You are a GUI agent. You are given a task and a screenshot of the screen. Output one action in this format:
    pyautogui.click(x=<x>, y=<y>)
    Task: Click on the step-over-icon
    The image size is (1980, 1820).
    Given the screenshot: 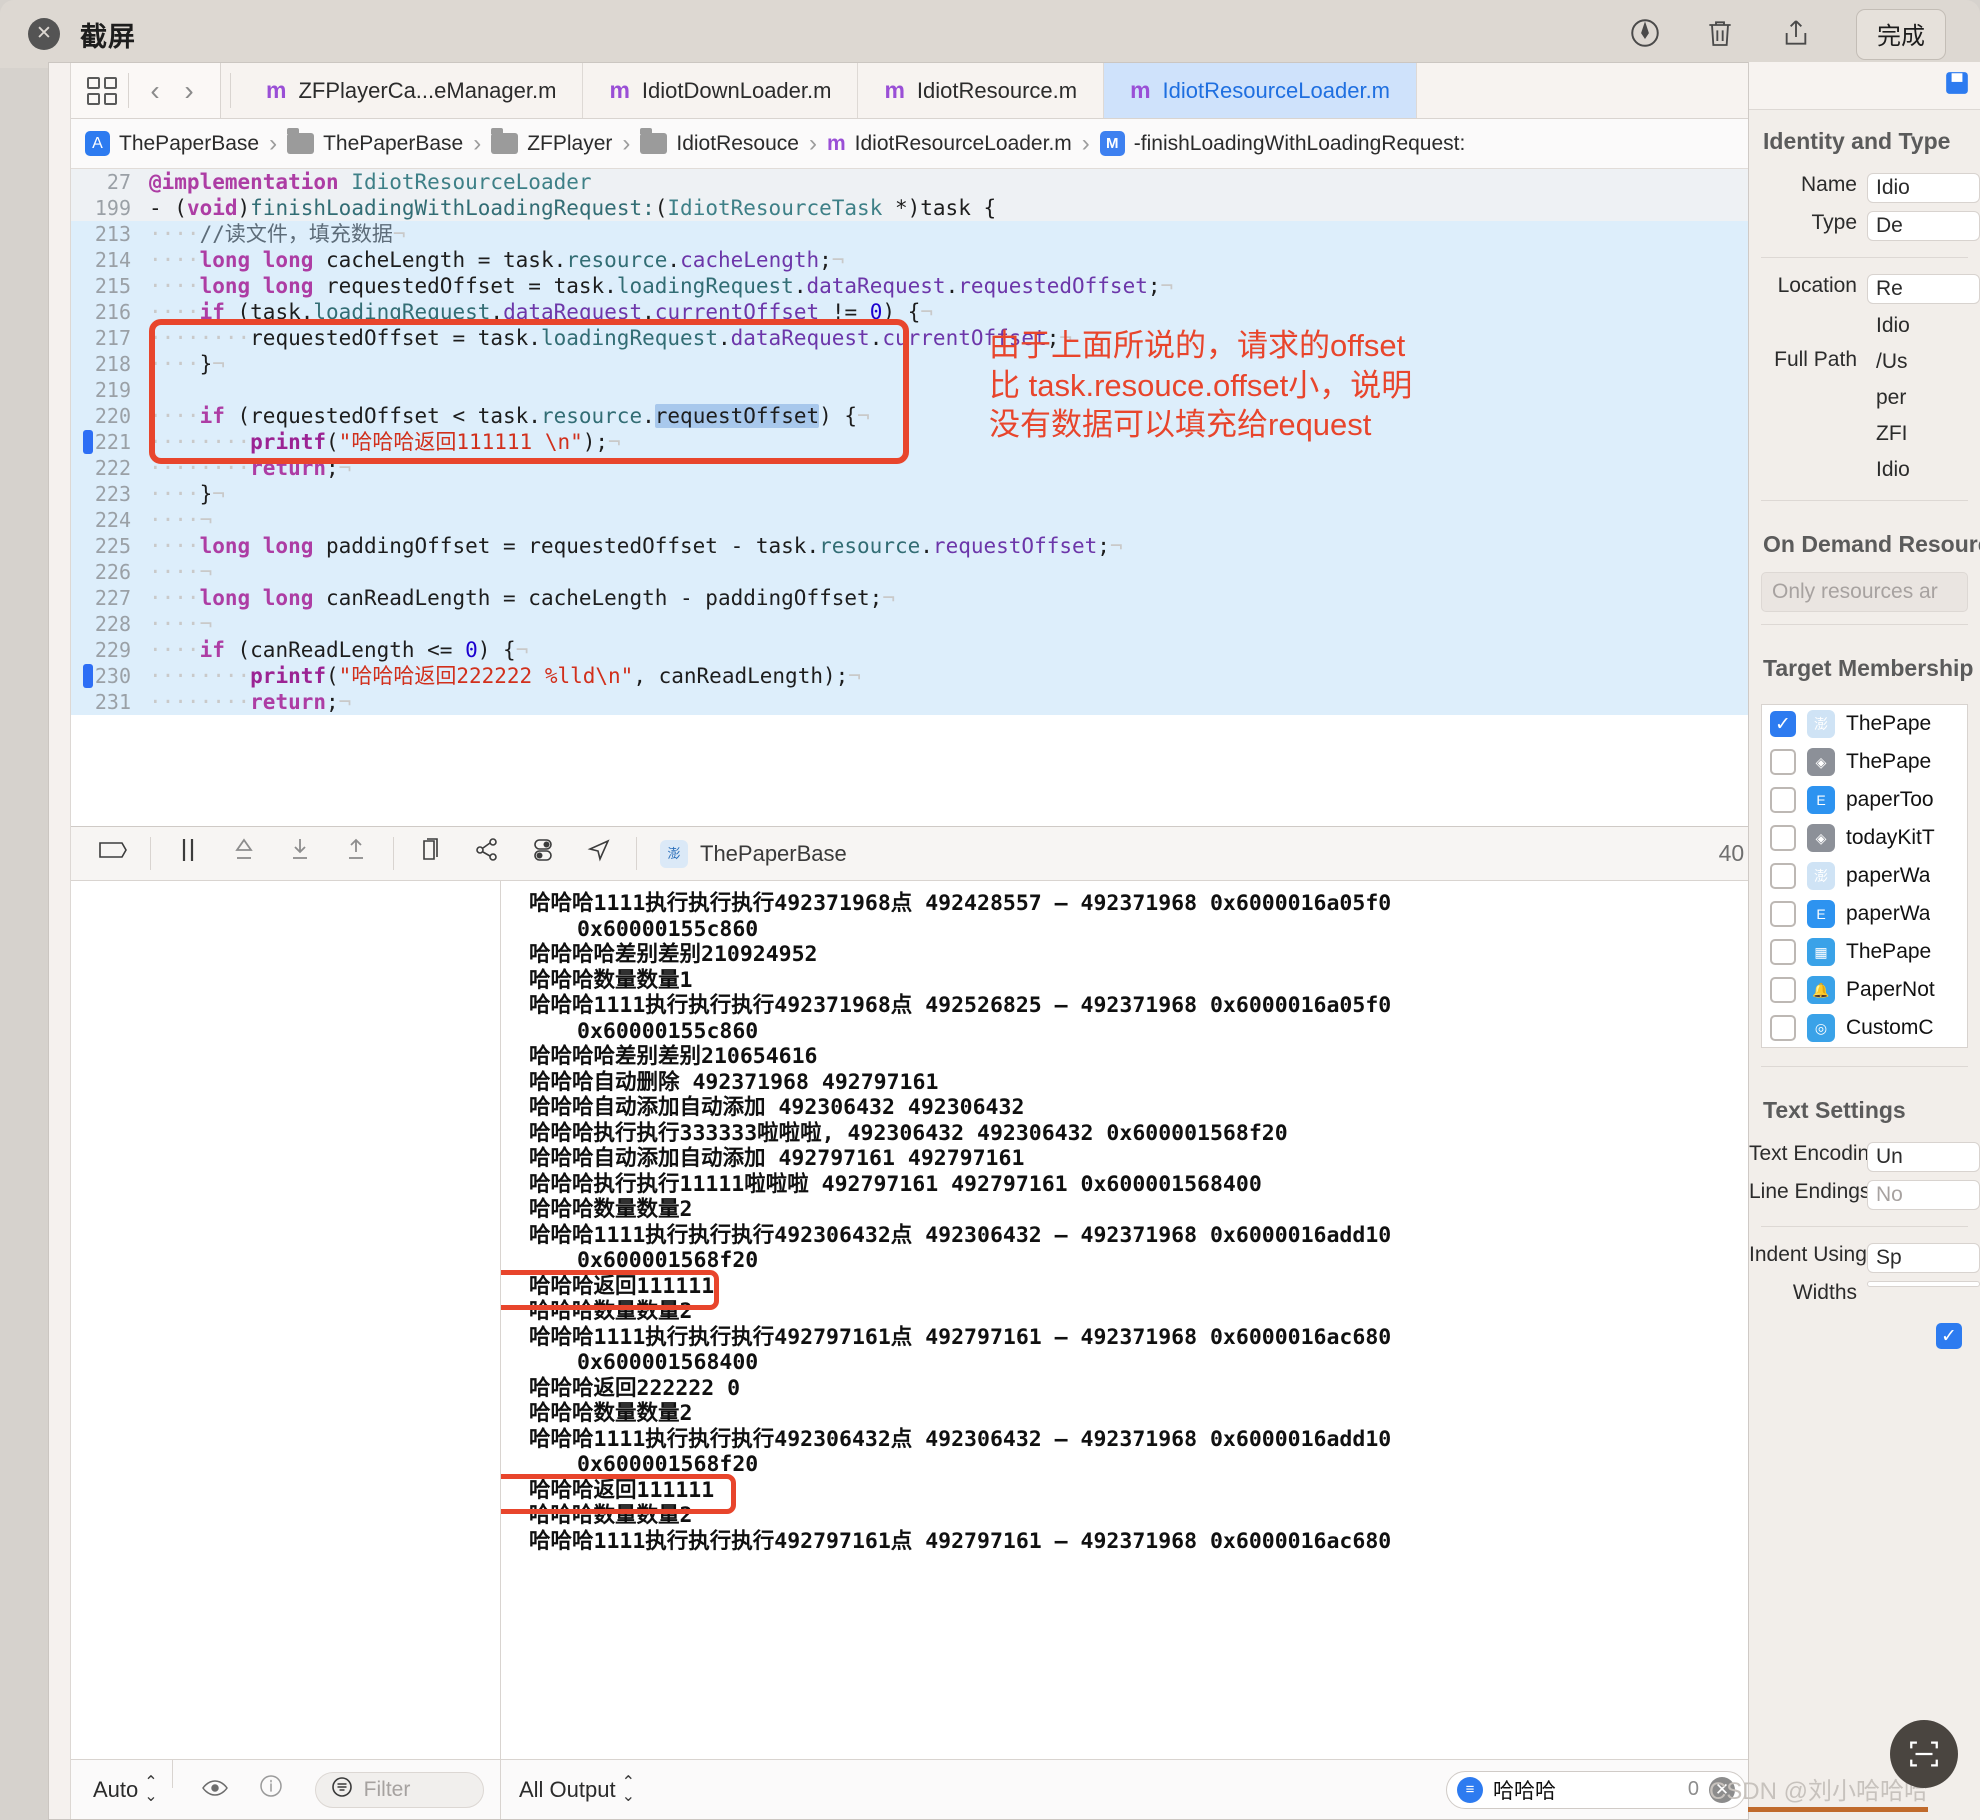 What is the action you would take?
    pyautogui.click(x=244, y=853)
    